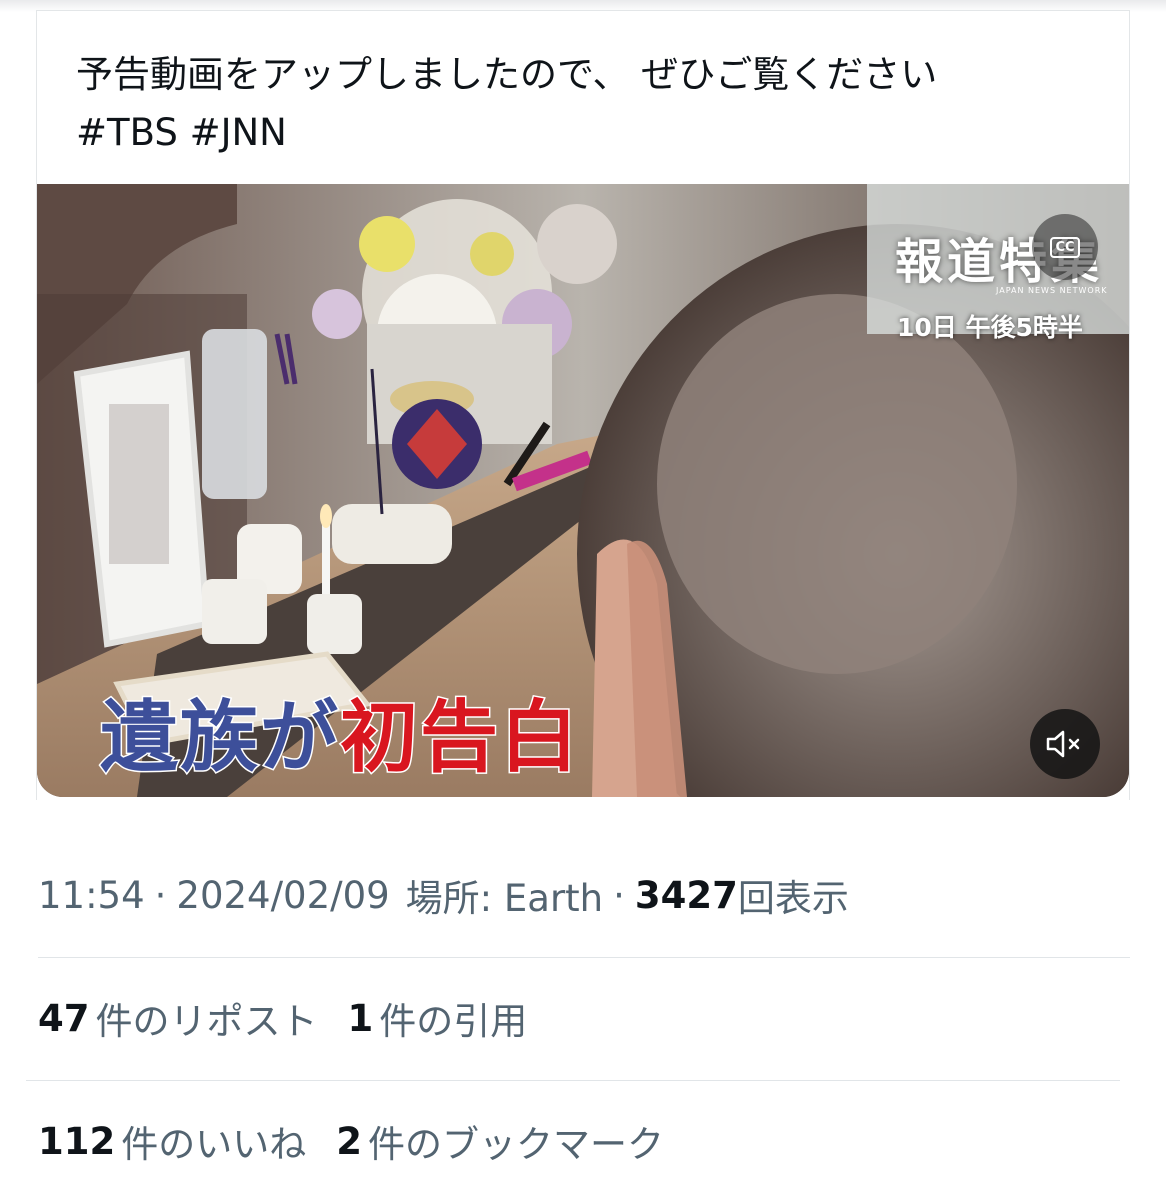 The image size is (1166, 1200). Describe the element at coordinates (504, 895) in the screenshot. I see `tweet-location: 場所: Earth` at that location.